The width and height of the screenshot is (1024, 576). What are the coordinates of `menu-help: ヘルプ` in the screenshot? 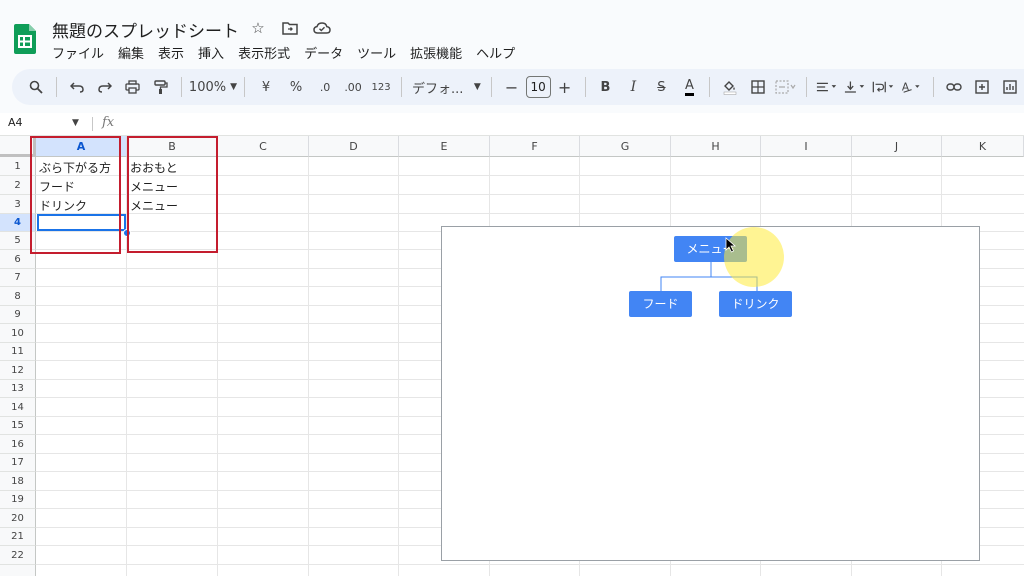 It's located at (495, 52).